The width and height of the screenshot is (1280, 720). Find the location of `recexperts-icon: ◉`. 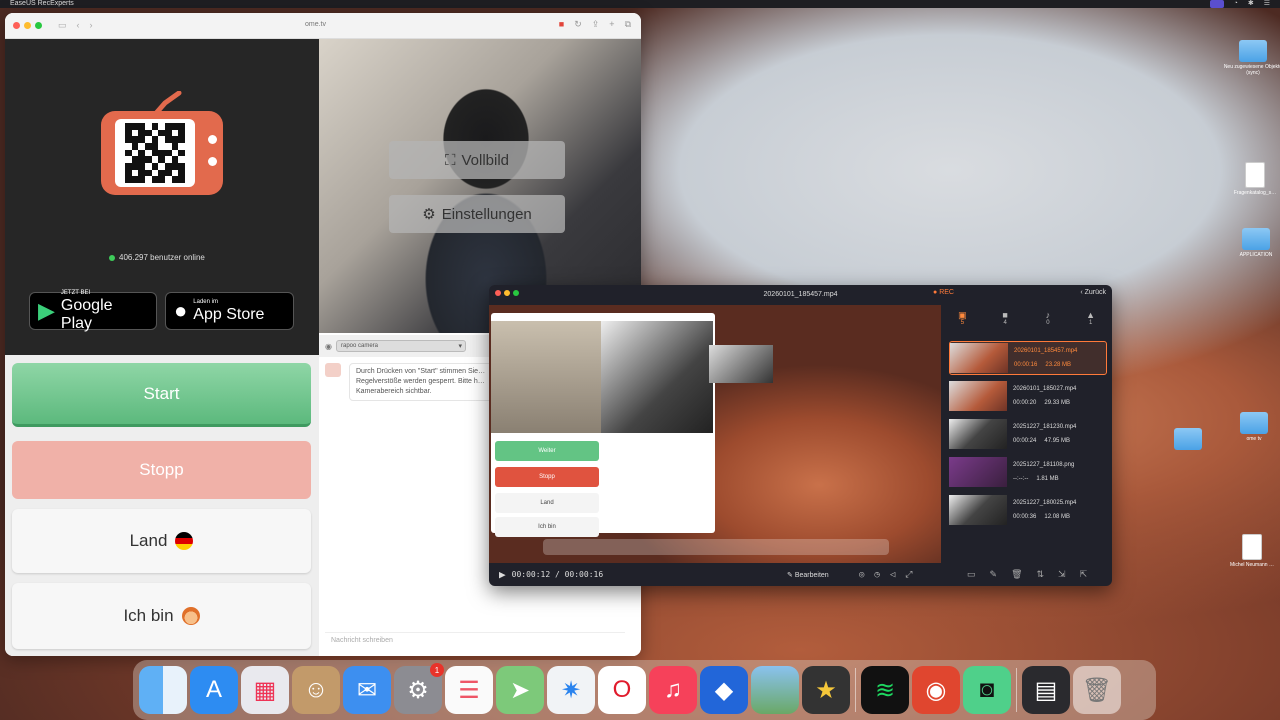

recexperts-icon: ◉ is located at coordinates (936, 690).